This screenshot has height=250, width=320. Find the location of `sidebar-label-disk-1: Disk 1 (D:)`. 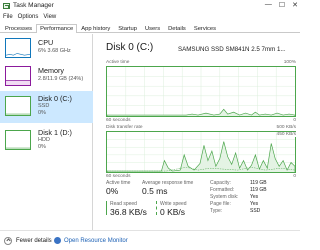

sidebar-label-disk-1: Disk 1 (D:) is located at coordinates (55, 132).